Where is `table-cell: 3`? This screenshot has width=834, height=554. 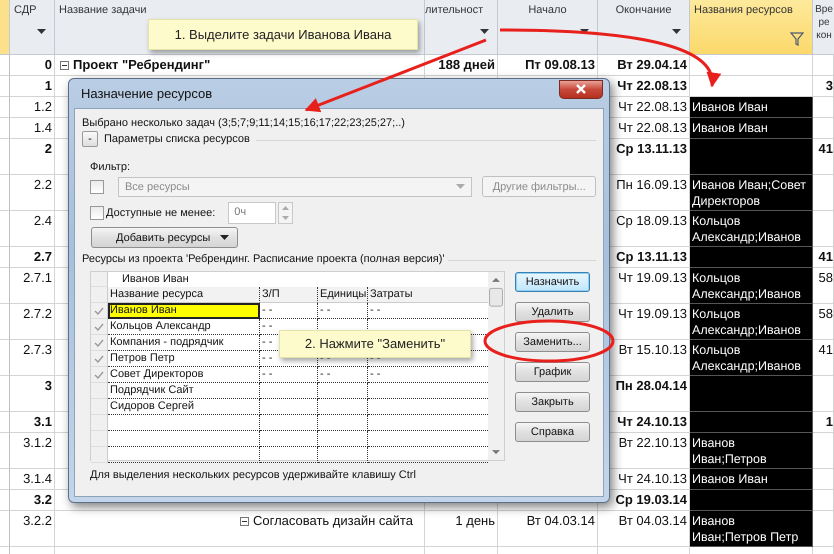 table-cell: 3 is located at coordinates (32, 394).